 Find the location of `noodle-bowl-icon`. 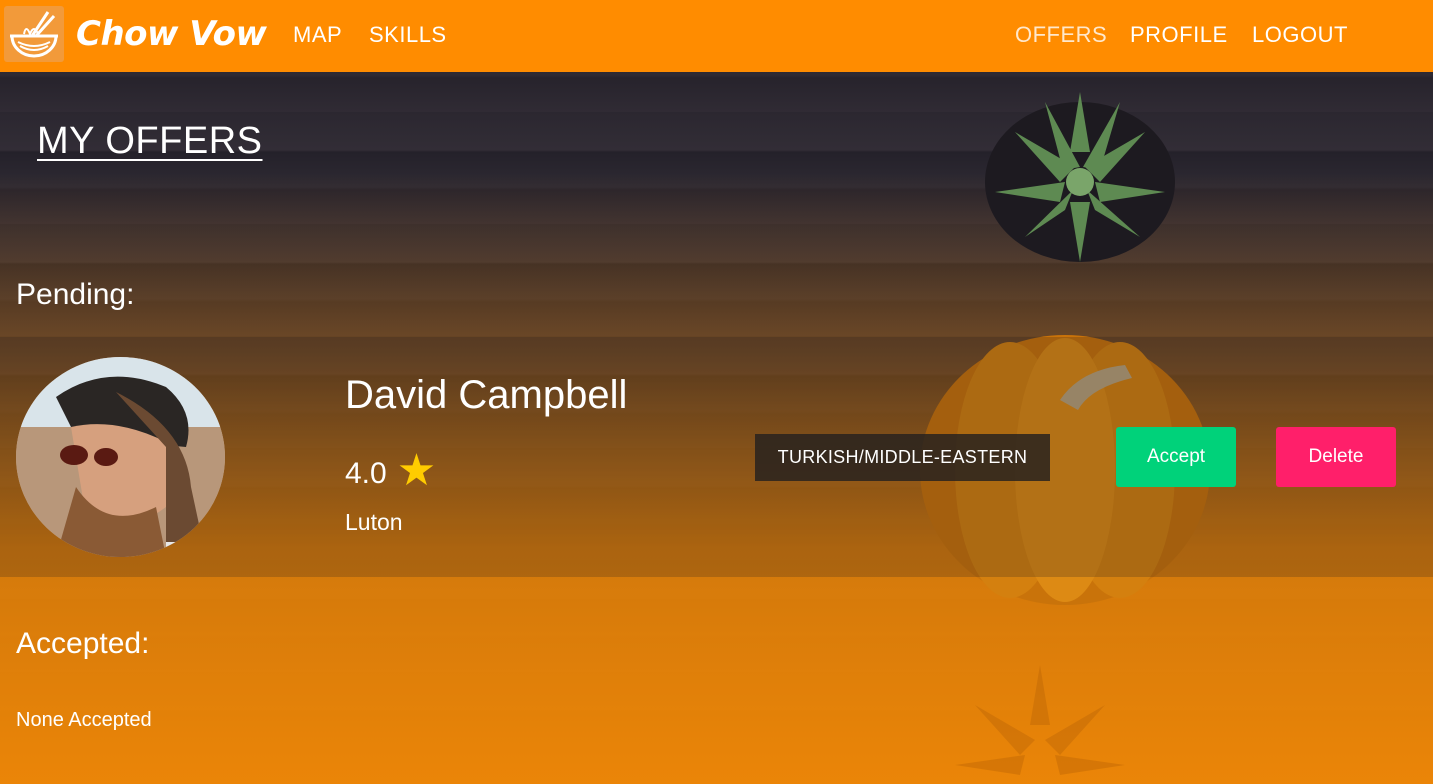

noodle-bowl-icon is located at coordinates (34, 34).